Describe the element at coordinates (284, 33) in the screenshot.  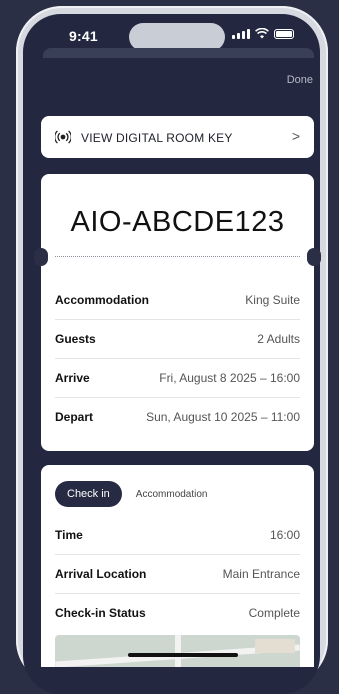
I see `battery-icon` at that location.